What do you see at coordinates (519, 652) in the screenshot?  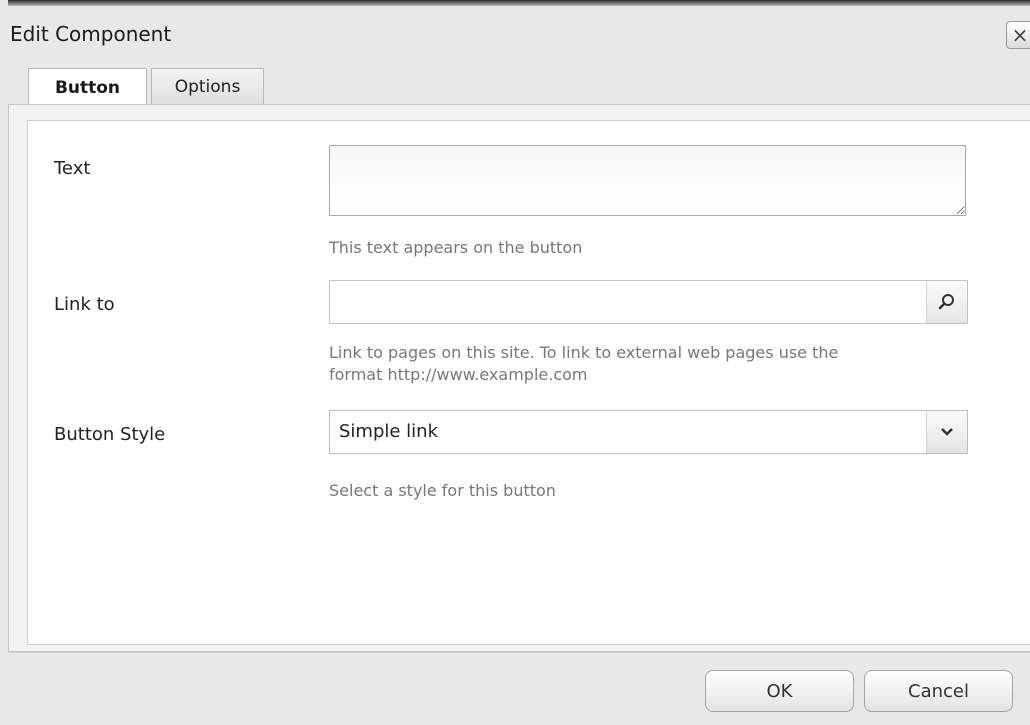 I see `footer-divider` at bounding box center [519, 652].